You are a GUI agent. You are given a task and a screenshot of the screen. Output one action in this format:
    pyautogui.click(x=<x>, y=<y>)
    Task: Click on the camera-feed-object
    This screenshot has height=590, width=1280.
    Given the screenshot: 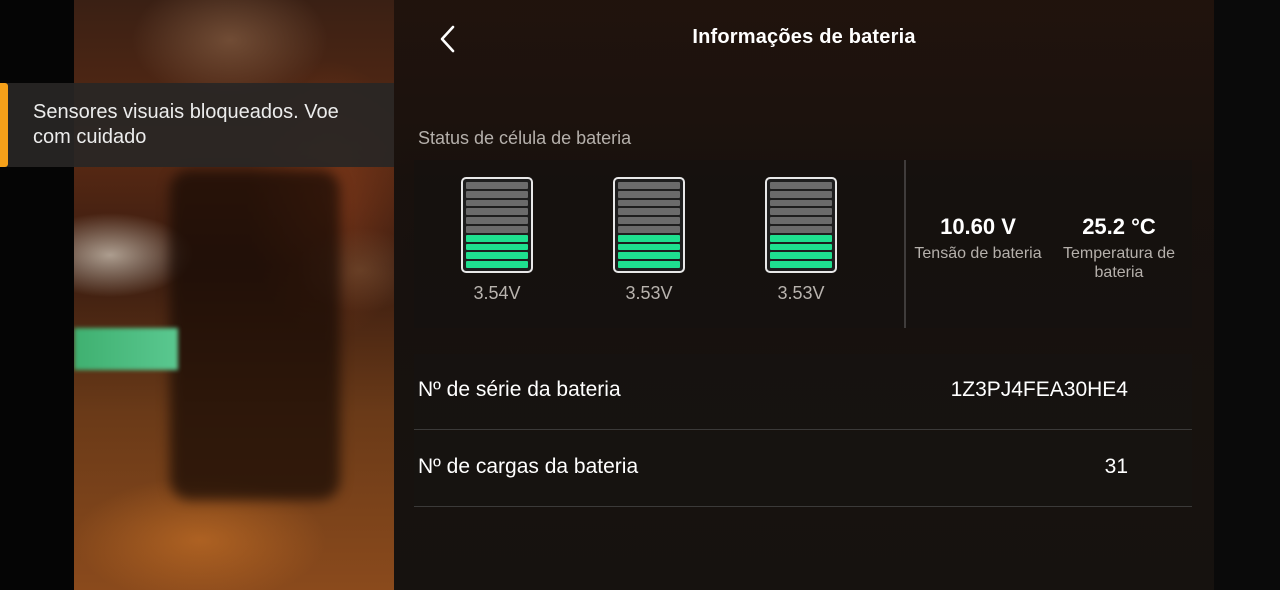 What is the action you would take?
    pyautogui.click(x=255, y=335)
    